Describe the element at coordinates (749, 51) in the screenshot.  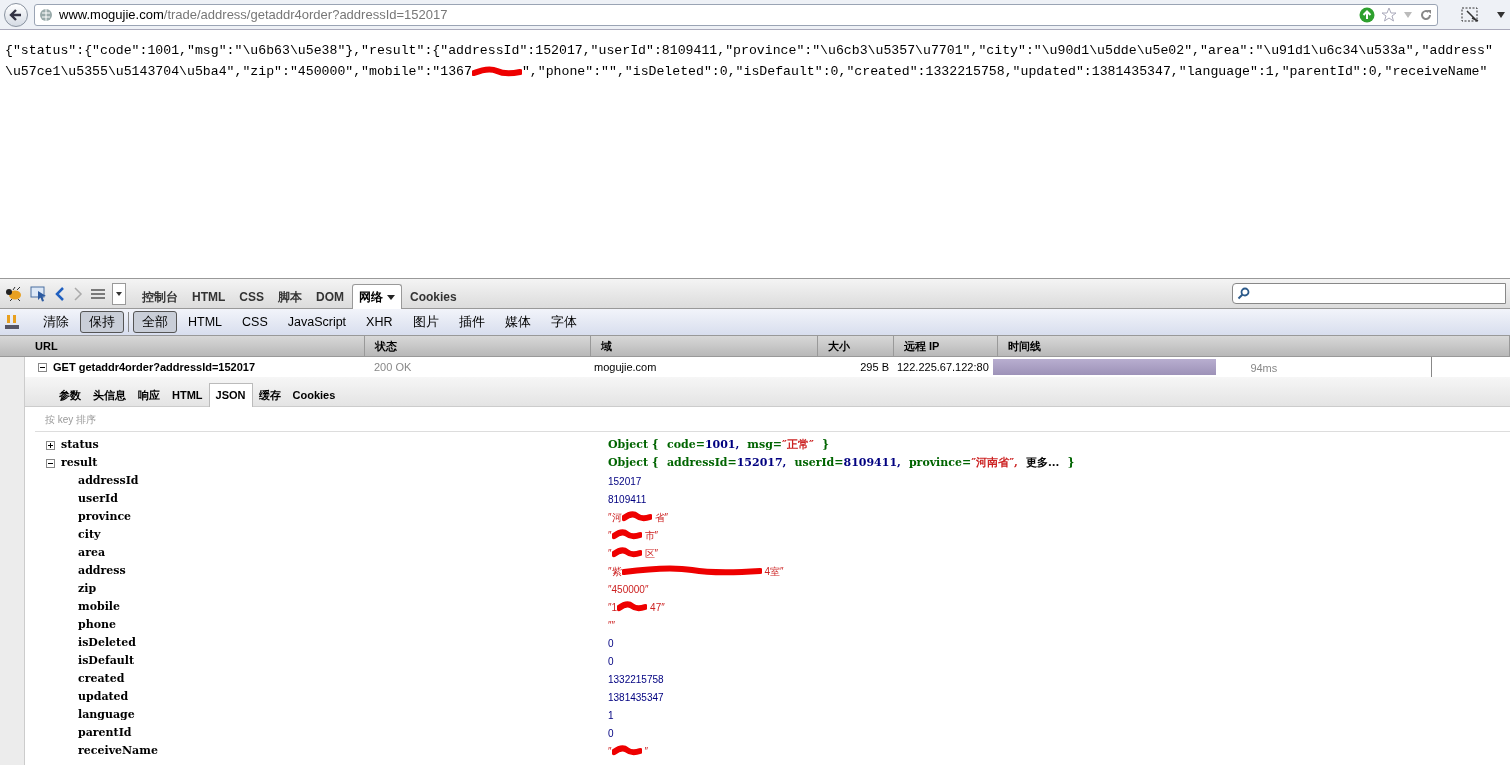
I see `json-text: {"status":{"code":1001,"msg":"\u6b63\u5e38"},"result":{"addressId":152017,"userId":8109411,"province":"\u6cb3\u5357\u7701","city":"\u90d1\u5dde\u5e02","area":"\u91d1\u6c34\u533a","address"` at that location.